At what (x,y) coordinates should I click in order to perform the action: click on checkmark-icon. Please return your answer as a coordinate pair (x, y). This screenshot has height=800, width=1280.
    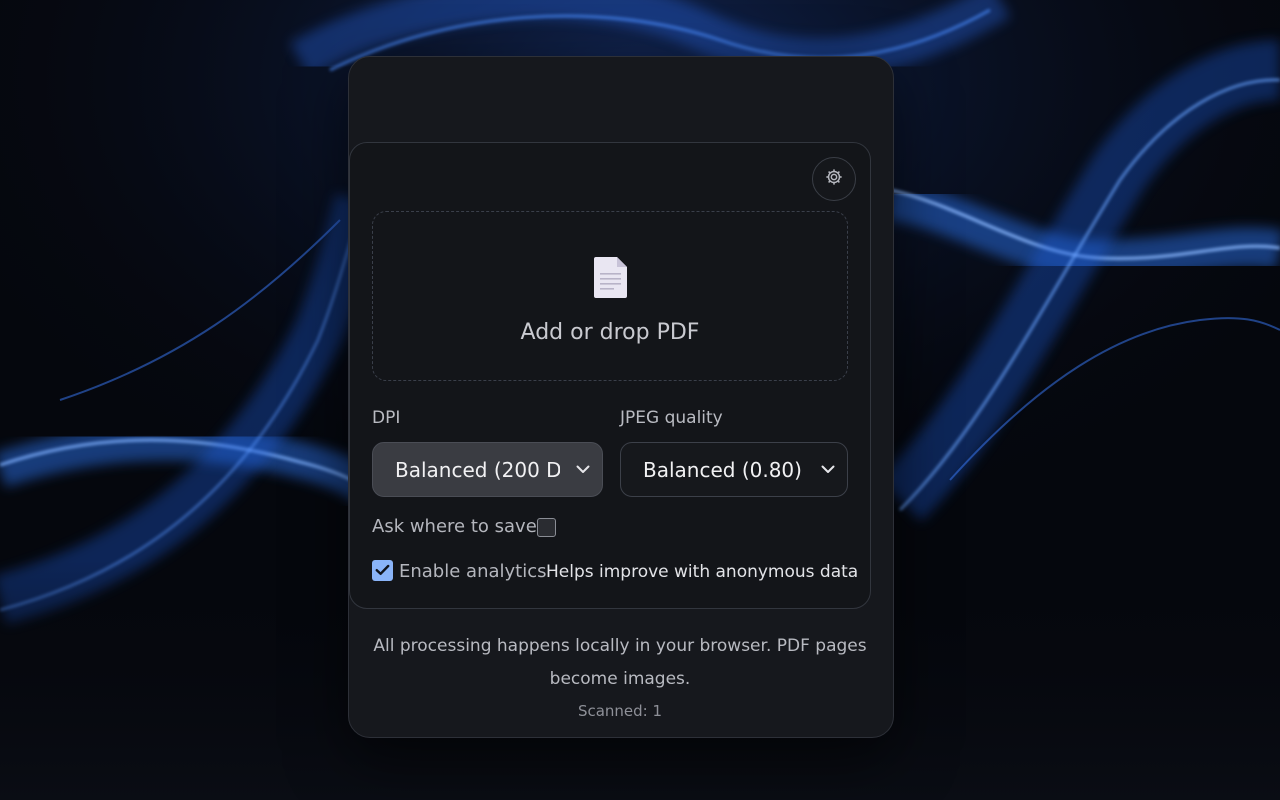
    Looking at the image, I should click on (382, 570).